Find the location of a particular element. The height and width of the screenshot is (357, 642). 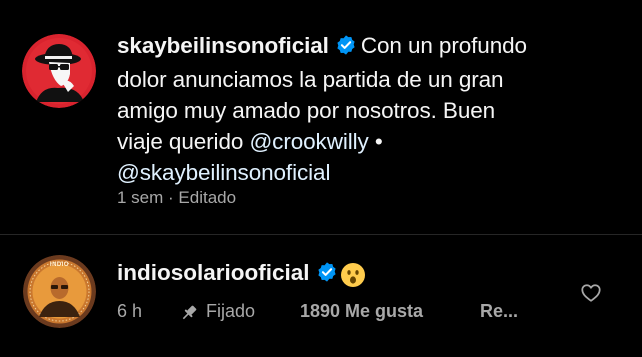

caption-username: skaybeilinsonoficial is located at coordinates (223, 45).